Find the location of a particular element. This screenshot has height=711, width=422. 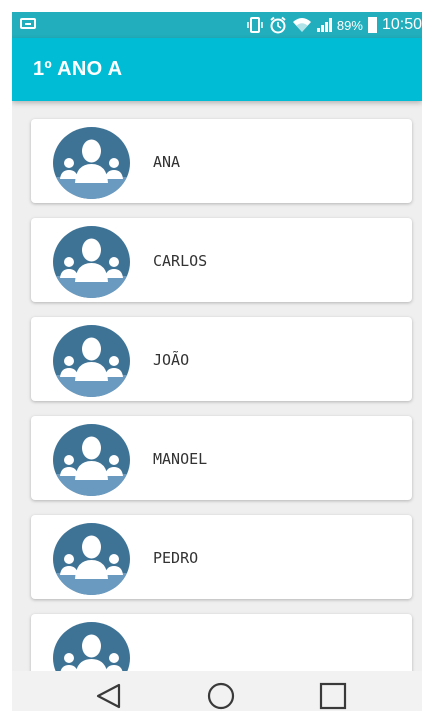

status-bar: 89% 10:50 is located at coordinates (217, 25).